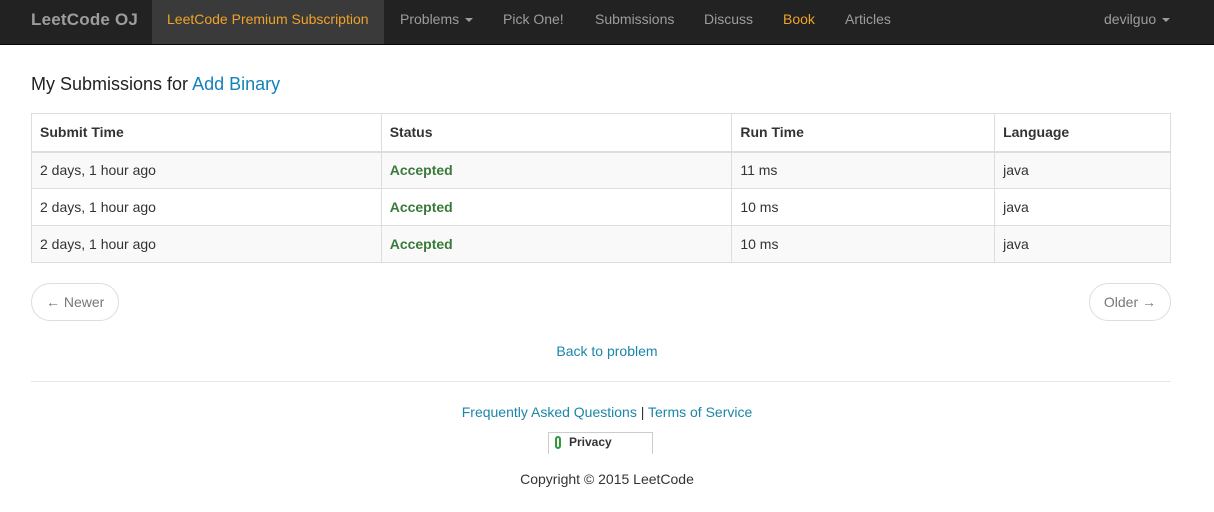 This screenshot has width=1214, height=512. What do you see at coordinates (75, 302) in the screenshot?
I see `newer-button: ← Newer` at bounding box center [75, 302].